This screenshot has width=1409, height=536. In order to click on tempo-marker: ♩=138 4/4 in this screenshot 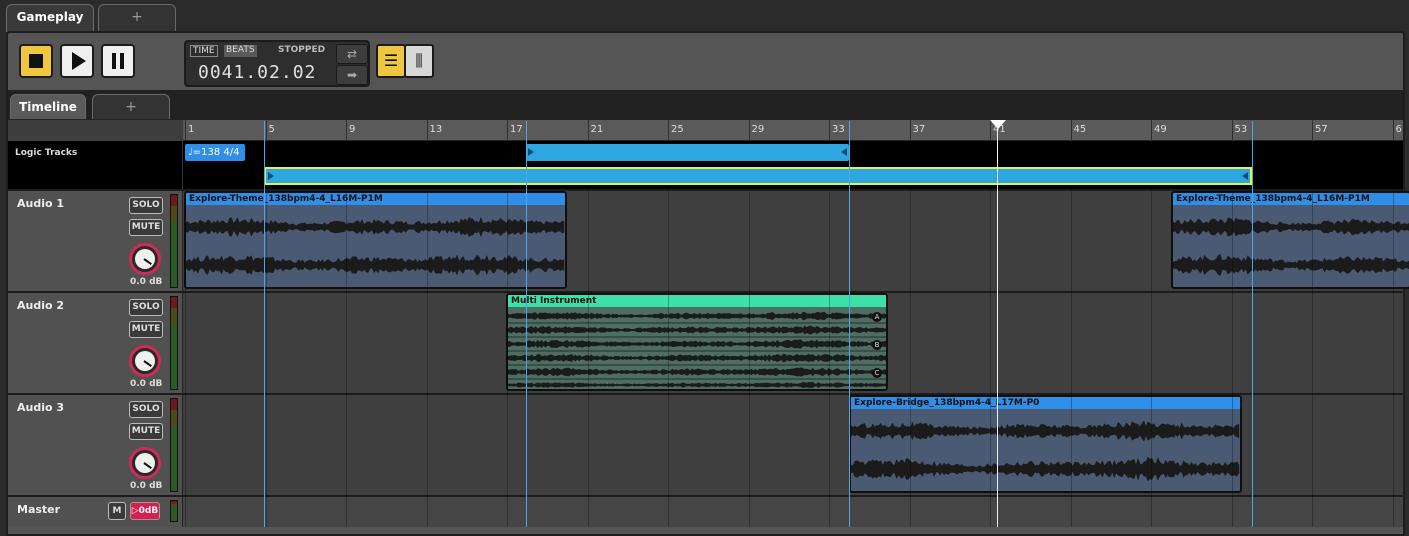, I will do `click(215, 152)`.